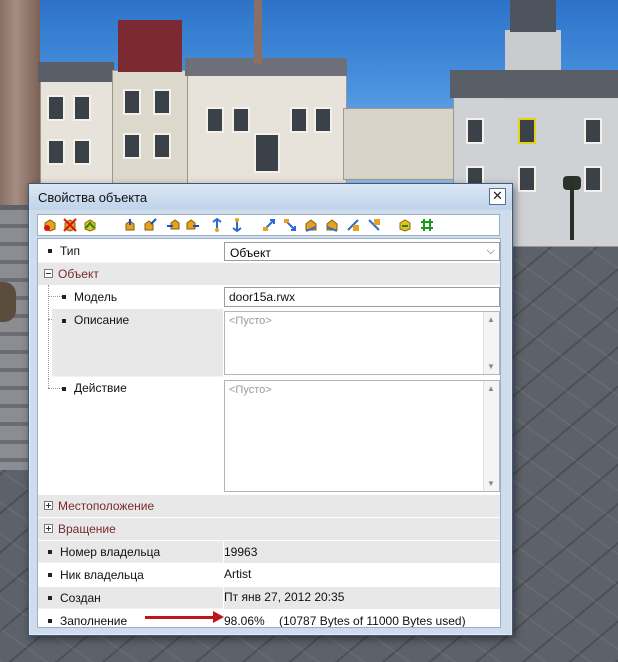  What do you see at coordinates (269, 506) in the screenshot?
I see `category-position: Местоположение` at bounding box center [269, 506].